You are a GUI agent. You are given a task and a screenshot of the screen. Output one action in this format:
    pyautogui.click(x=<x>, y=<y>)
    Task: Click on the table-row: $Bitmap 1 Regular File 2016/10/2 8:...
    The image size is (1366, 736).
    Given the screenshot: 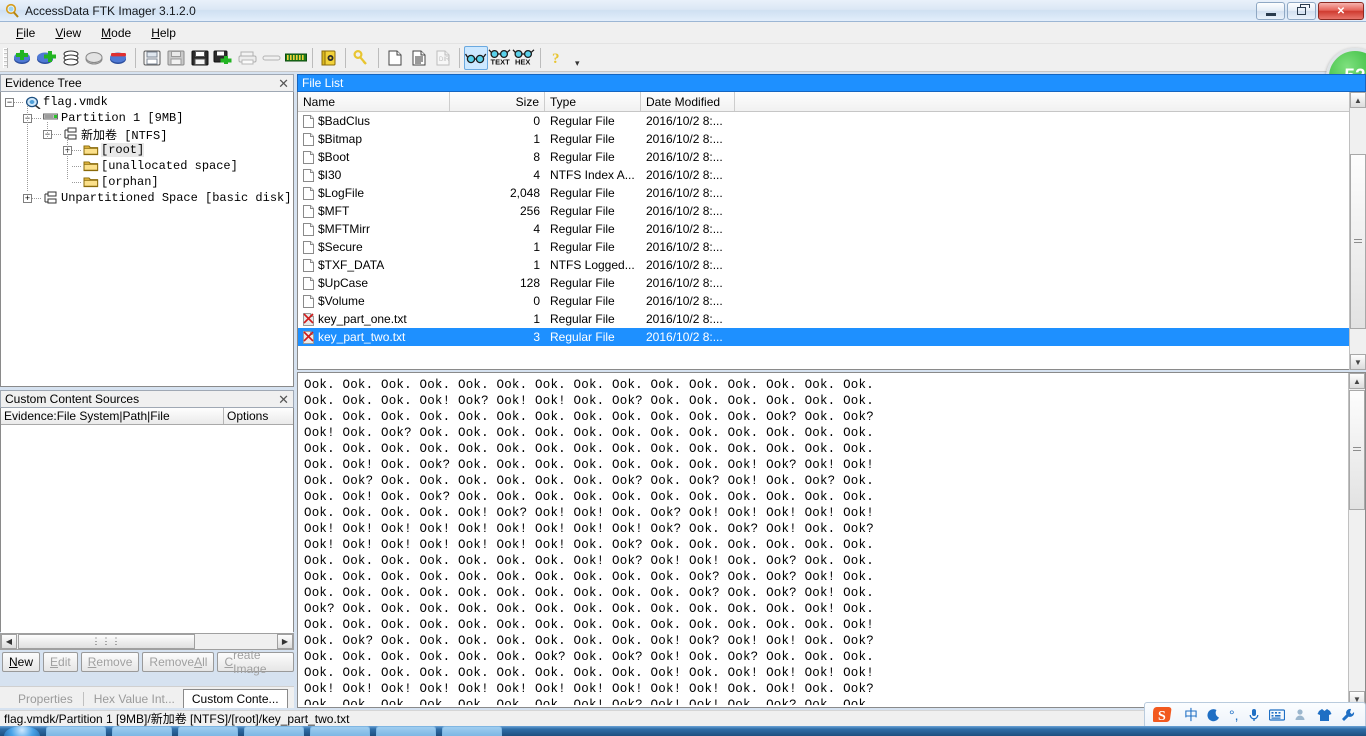 What is the action you would take?
    pyautogui.click(x=831, y=139)
    